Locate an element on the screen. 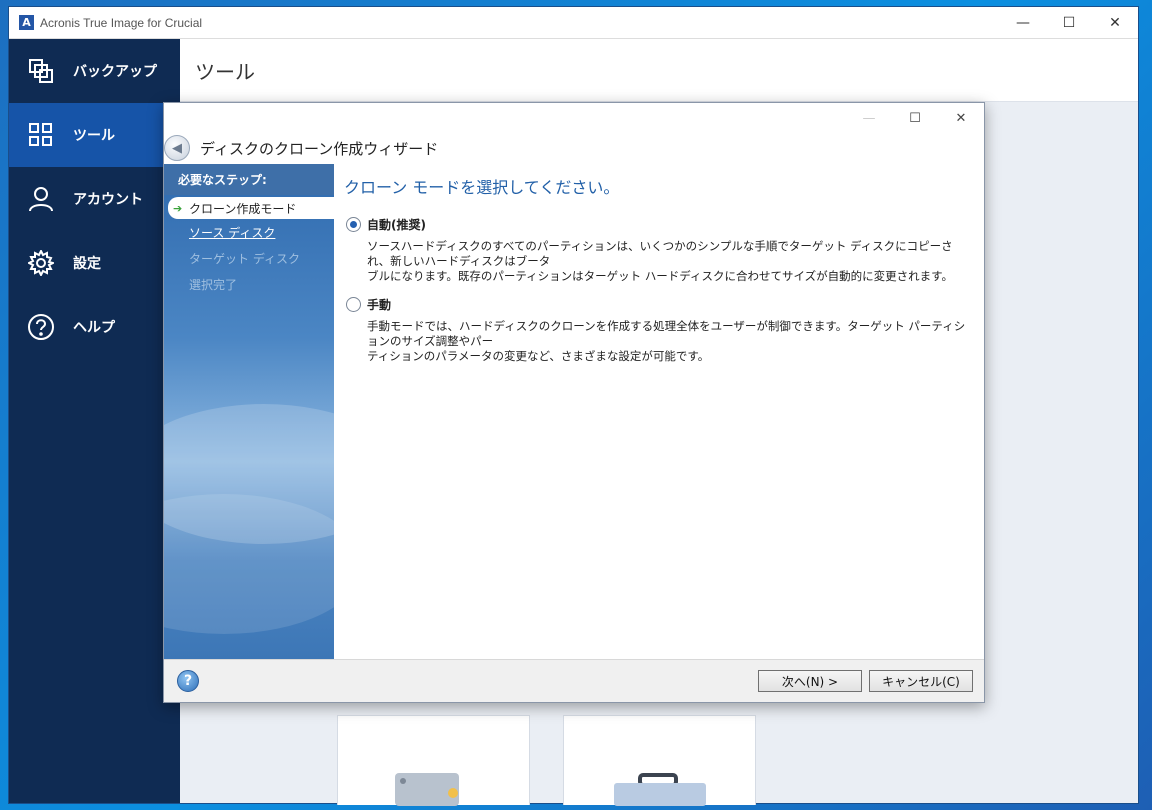  radio-manual is located at coordinates (353, 304).